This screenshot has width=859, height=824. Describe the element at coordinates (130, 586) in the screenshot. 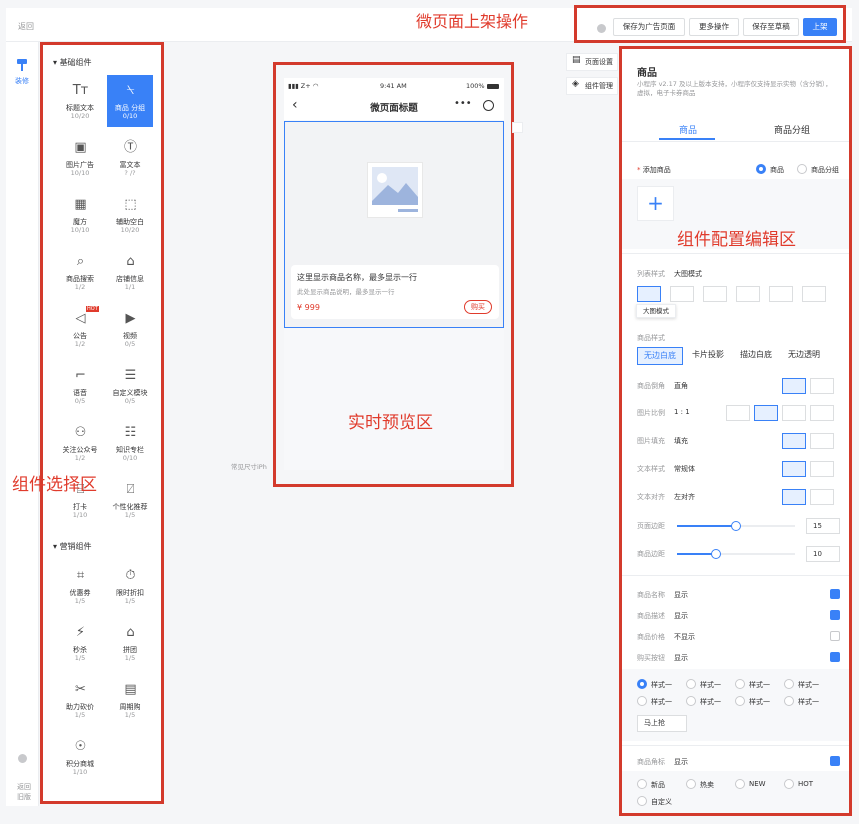

I see `component-timer: ⏱ 限时折扣 1/5` at that location.